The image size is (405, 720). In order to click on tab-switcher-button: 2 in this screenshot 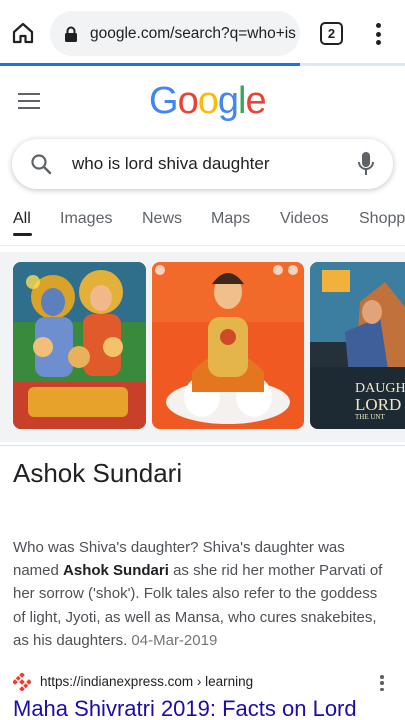, I will do `click(331, 33)`.